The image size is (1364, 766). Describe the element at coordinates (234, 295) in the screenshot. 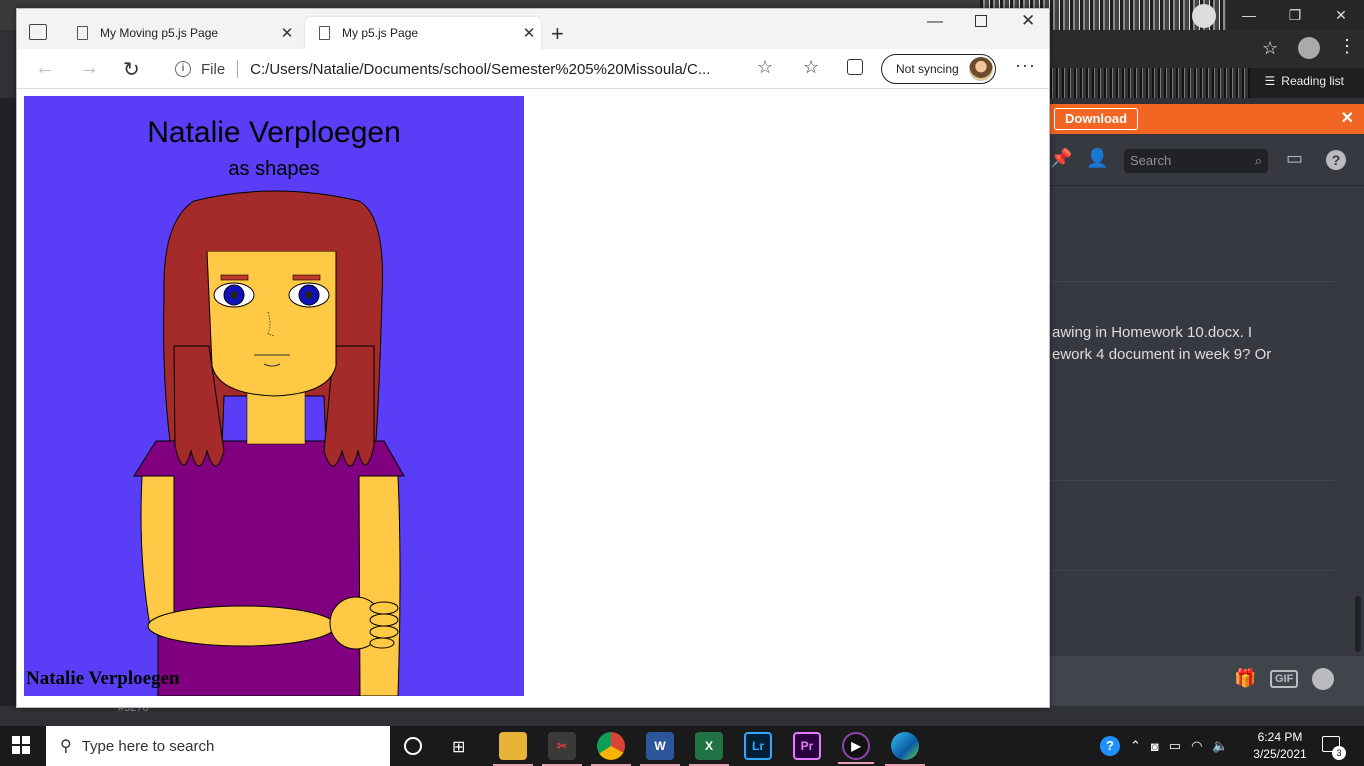

I see `left-pupil` at that location.